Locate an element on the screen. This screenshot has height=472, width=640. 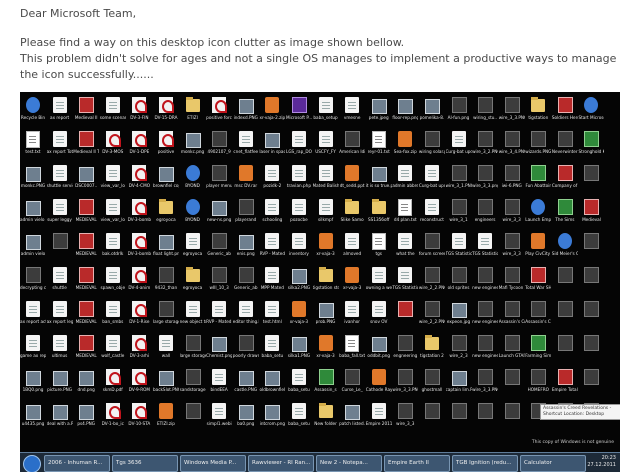
desktop-icon: DV-4-anim is located at coordinates (139, 281).